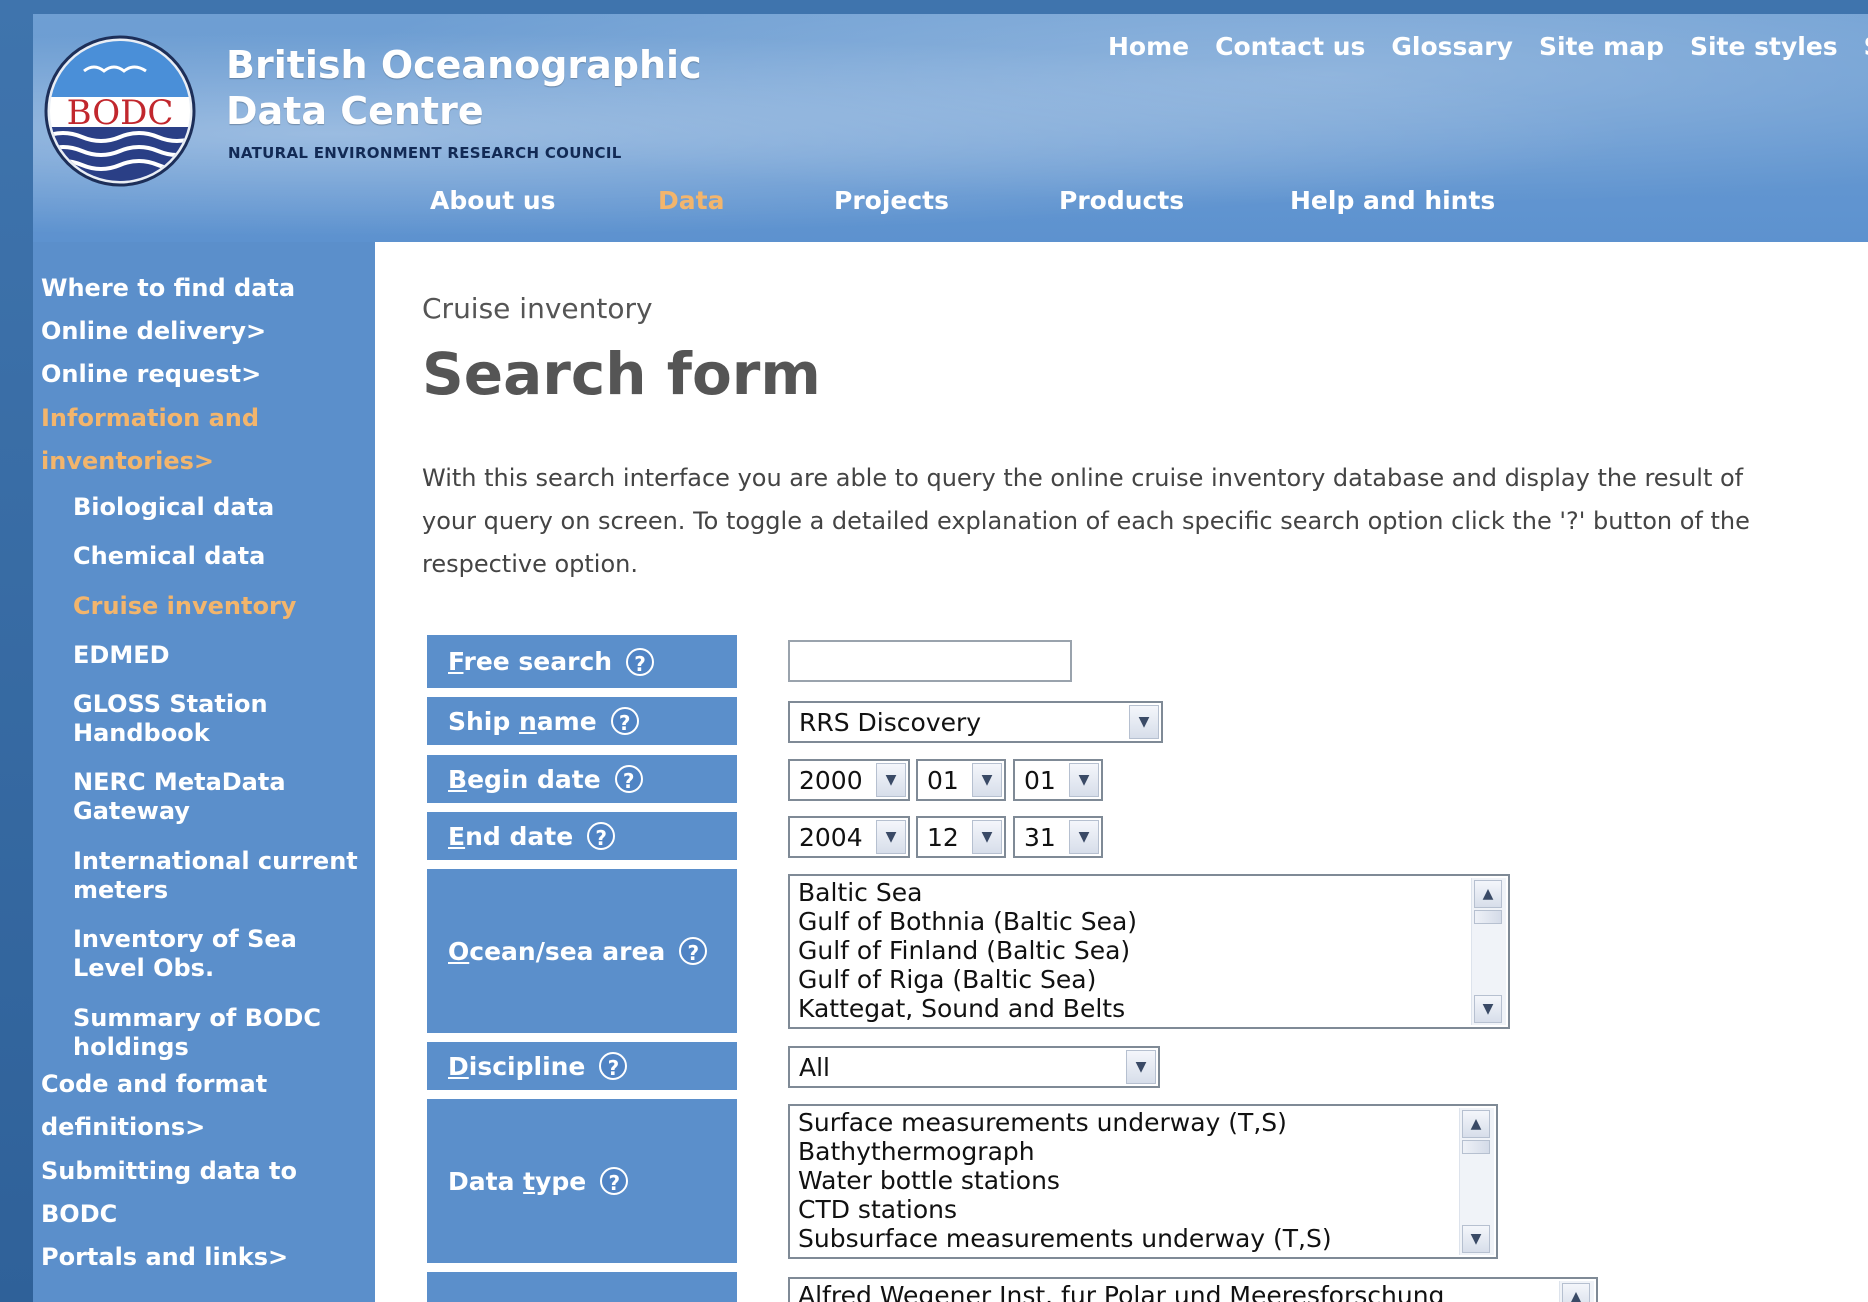 The width and height of the screenshot is (1868, 1302). I want to click on begin-date-label: Begin date ?, so click(582, 779).